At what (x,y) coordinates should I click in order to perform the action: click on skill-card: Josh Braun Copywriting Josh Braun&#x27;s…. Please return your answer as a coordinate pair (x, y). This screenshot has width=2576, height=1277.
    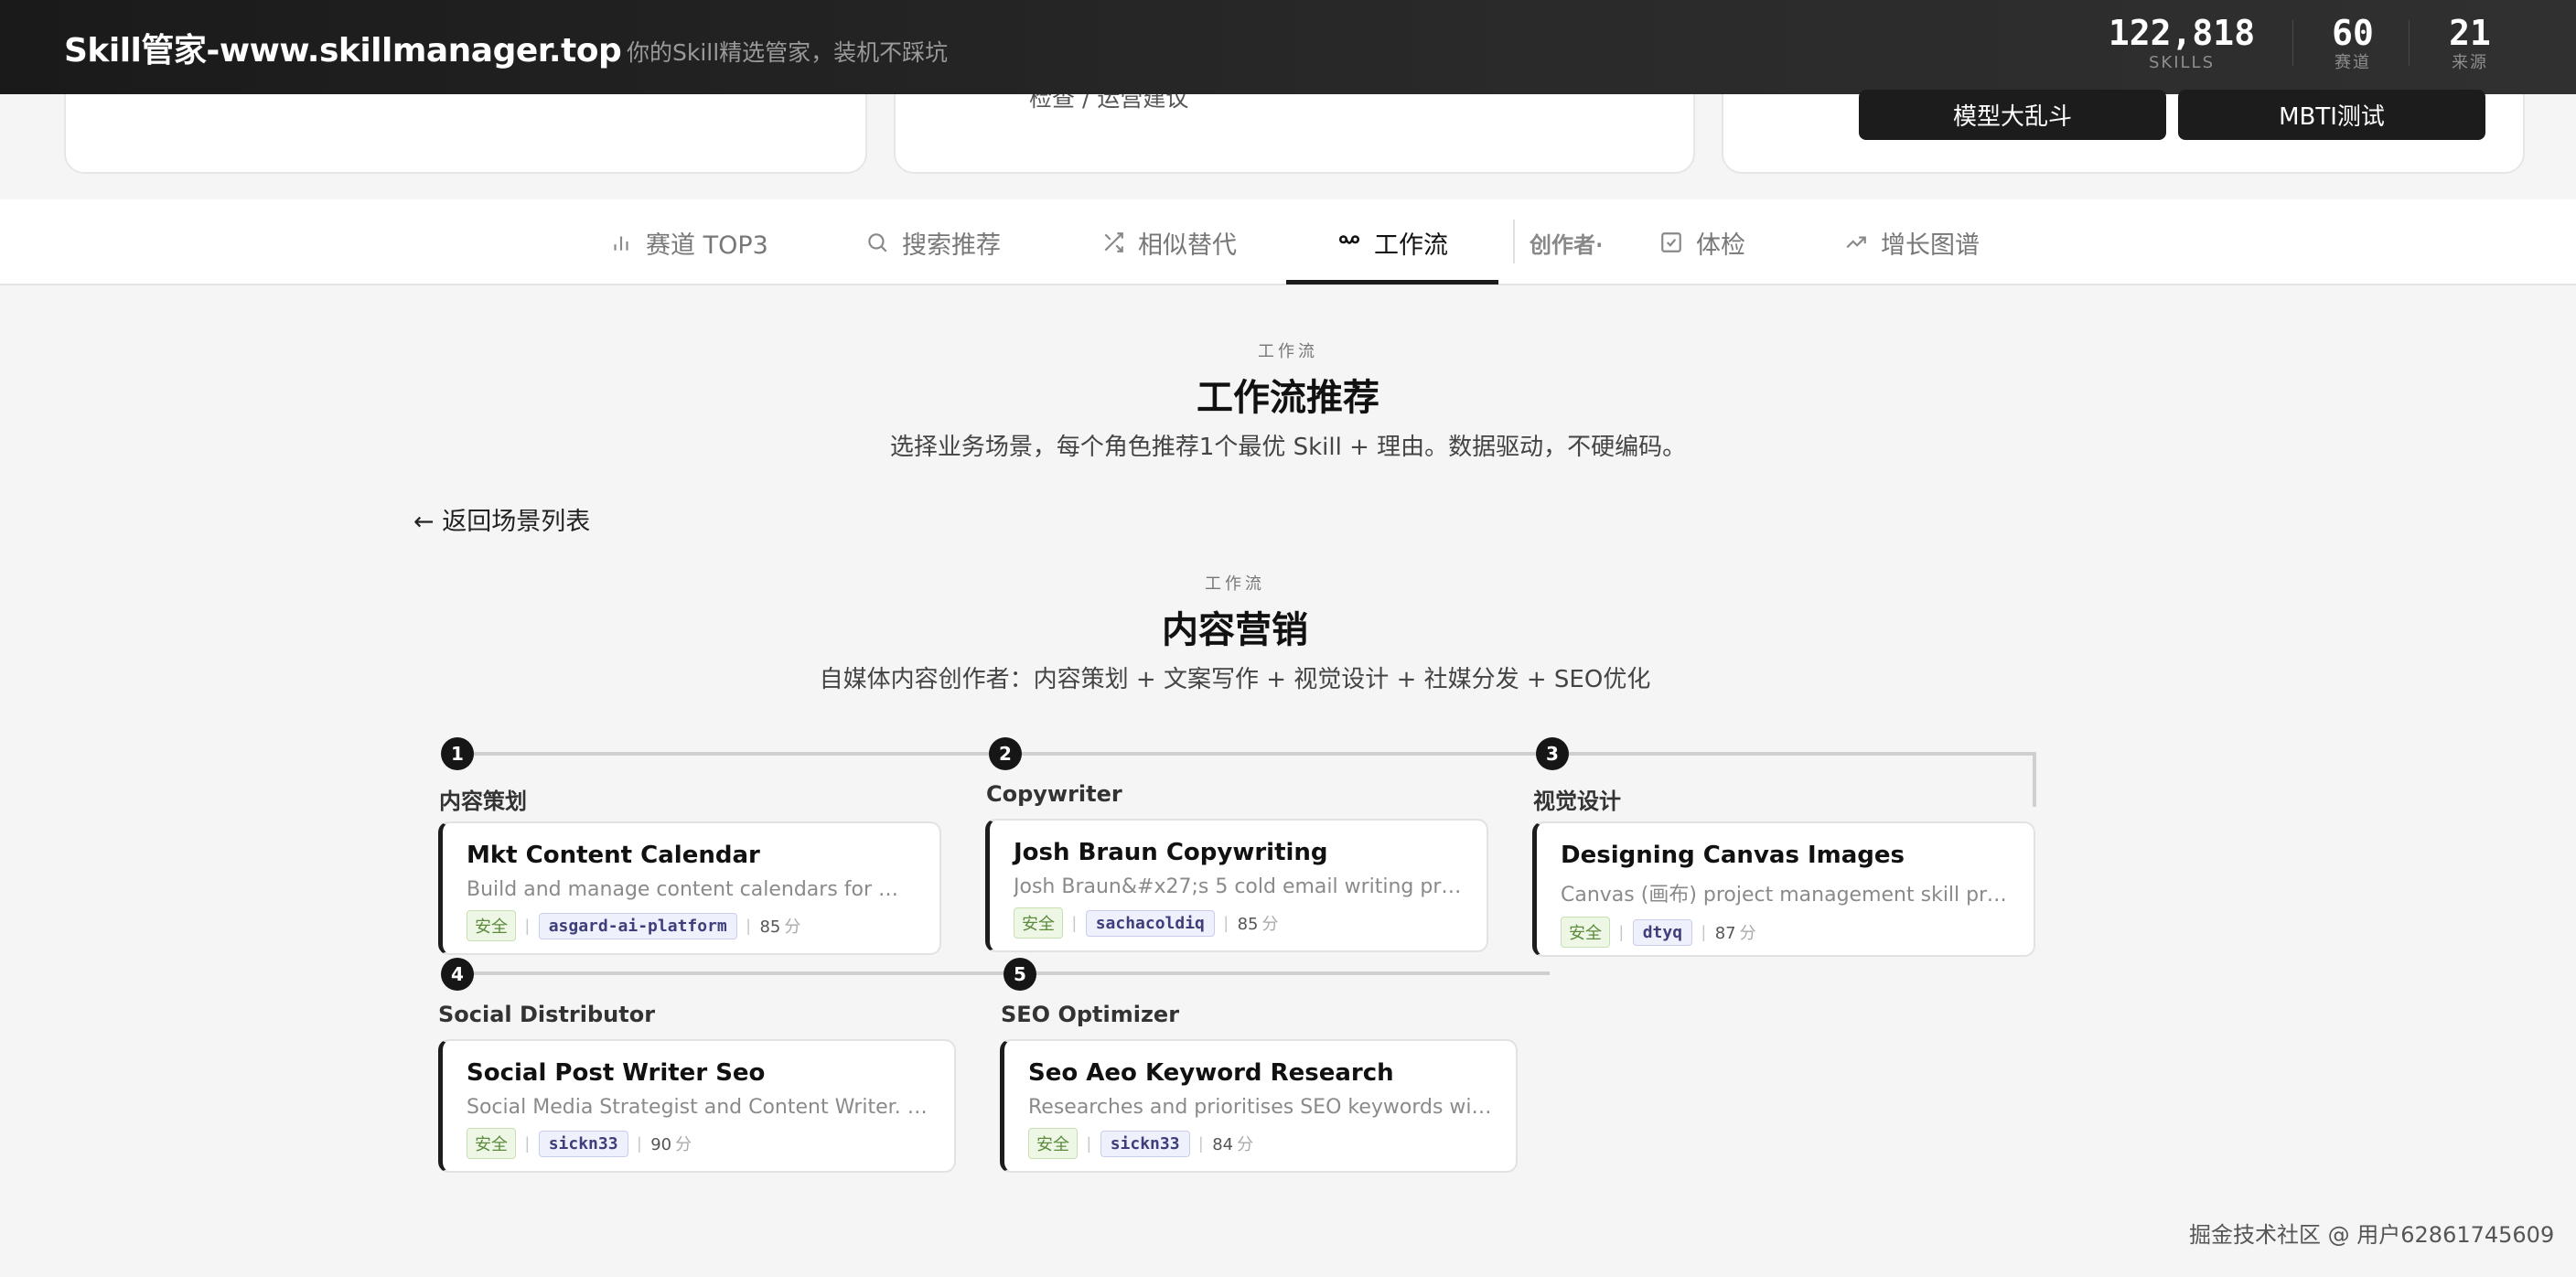
    Looking at the image, I should click on (1237, 885).